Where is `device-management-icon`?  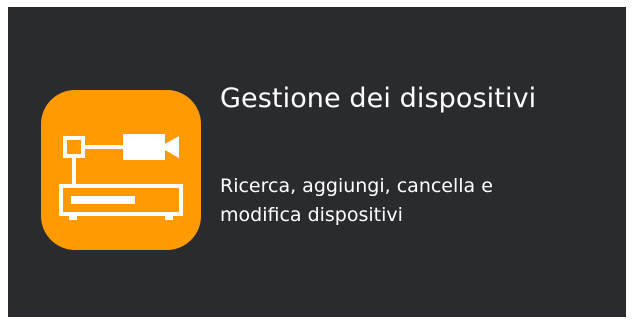
device-management-icon is located at coordinates (121, 170).